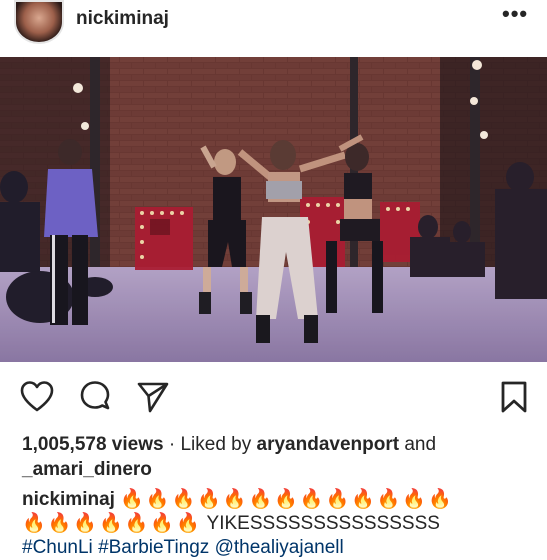  What do you see at coordinates (153, 397) in the screenshot?
I see `paper-plane-icon` at bounding box center [153, 397].